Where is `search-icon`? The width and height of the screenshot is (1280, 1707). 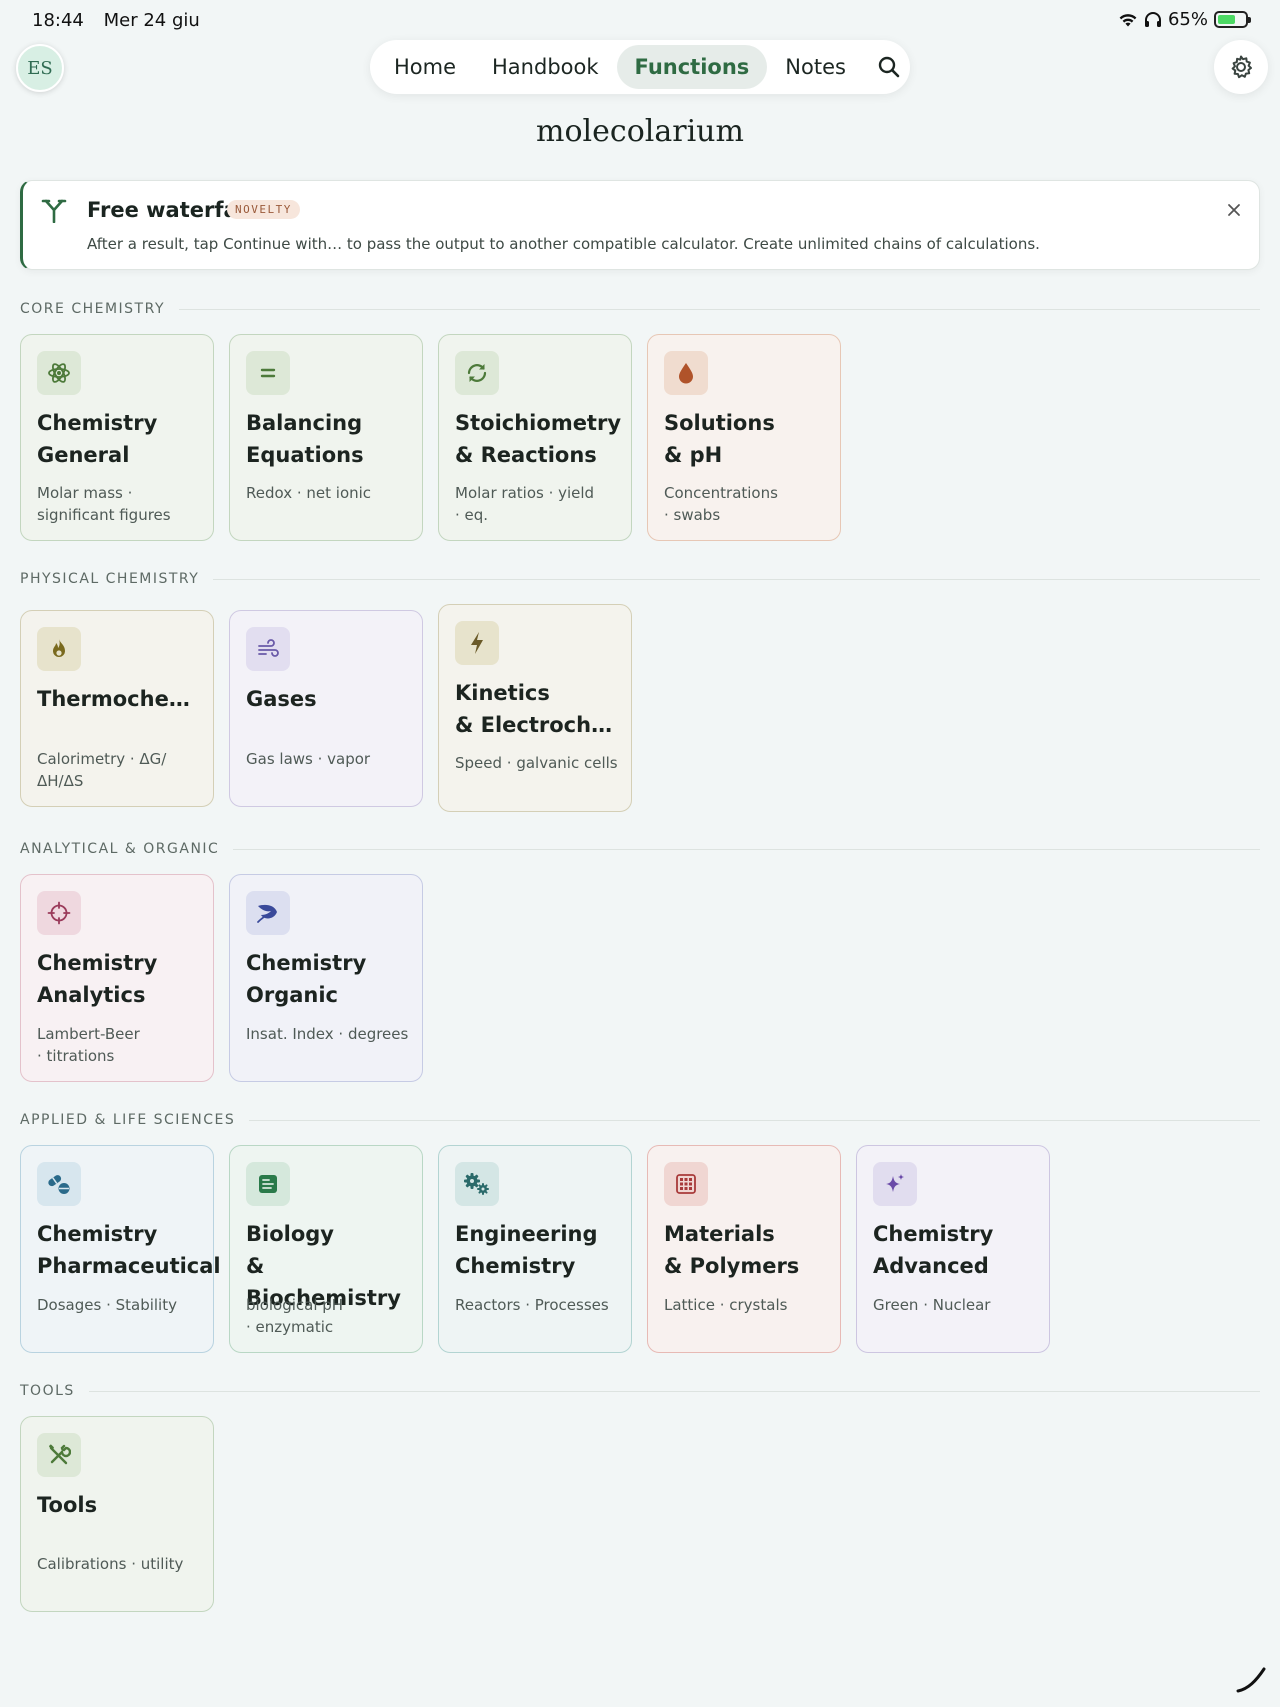
search-icon is located at coordinates (889, 67).